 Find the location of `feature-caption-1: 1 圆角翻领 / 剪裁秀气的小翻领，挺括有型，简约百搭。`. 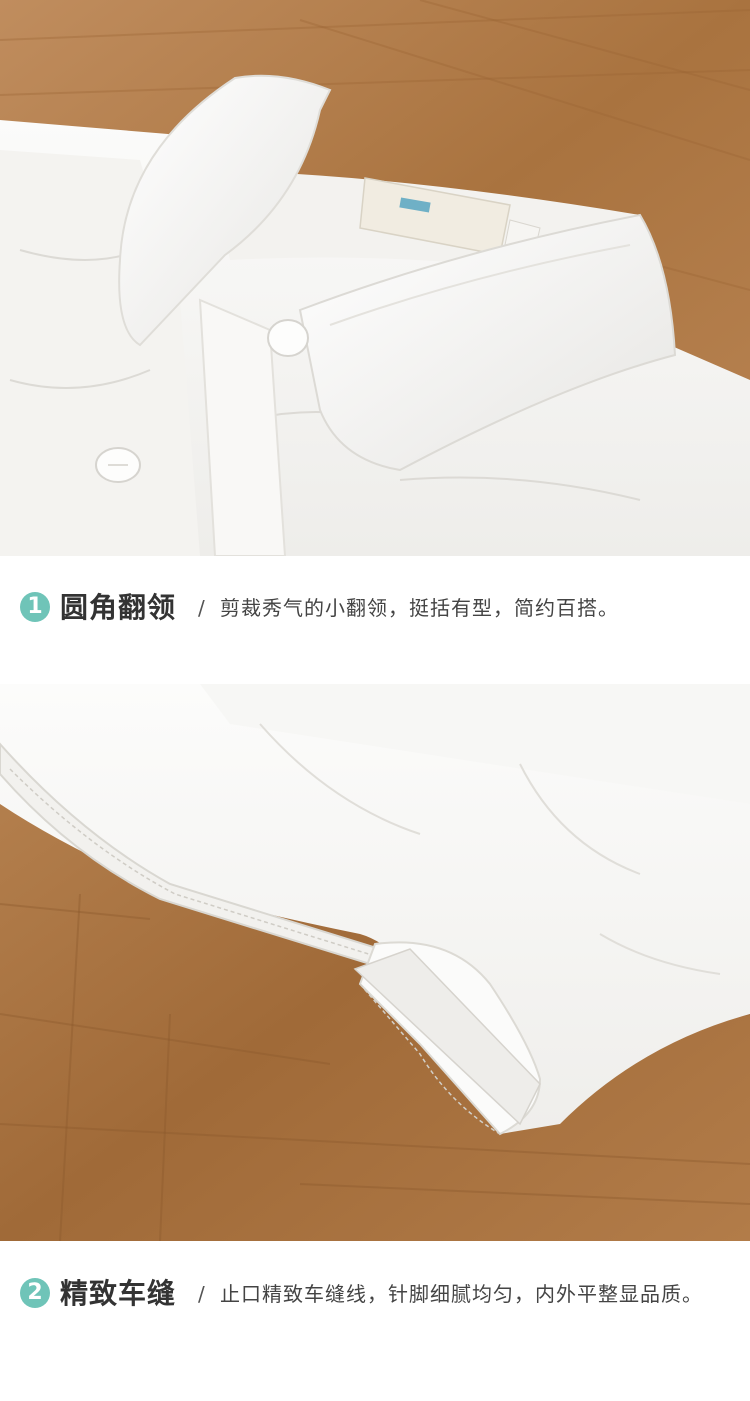

feature-caption-1: 1 圆角翻领 / 剪裁秀气的小翻领，挺括有型，简约百搭。 is located at coordinates (375, 608).